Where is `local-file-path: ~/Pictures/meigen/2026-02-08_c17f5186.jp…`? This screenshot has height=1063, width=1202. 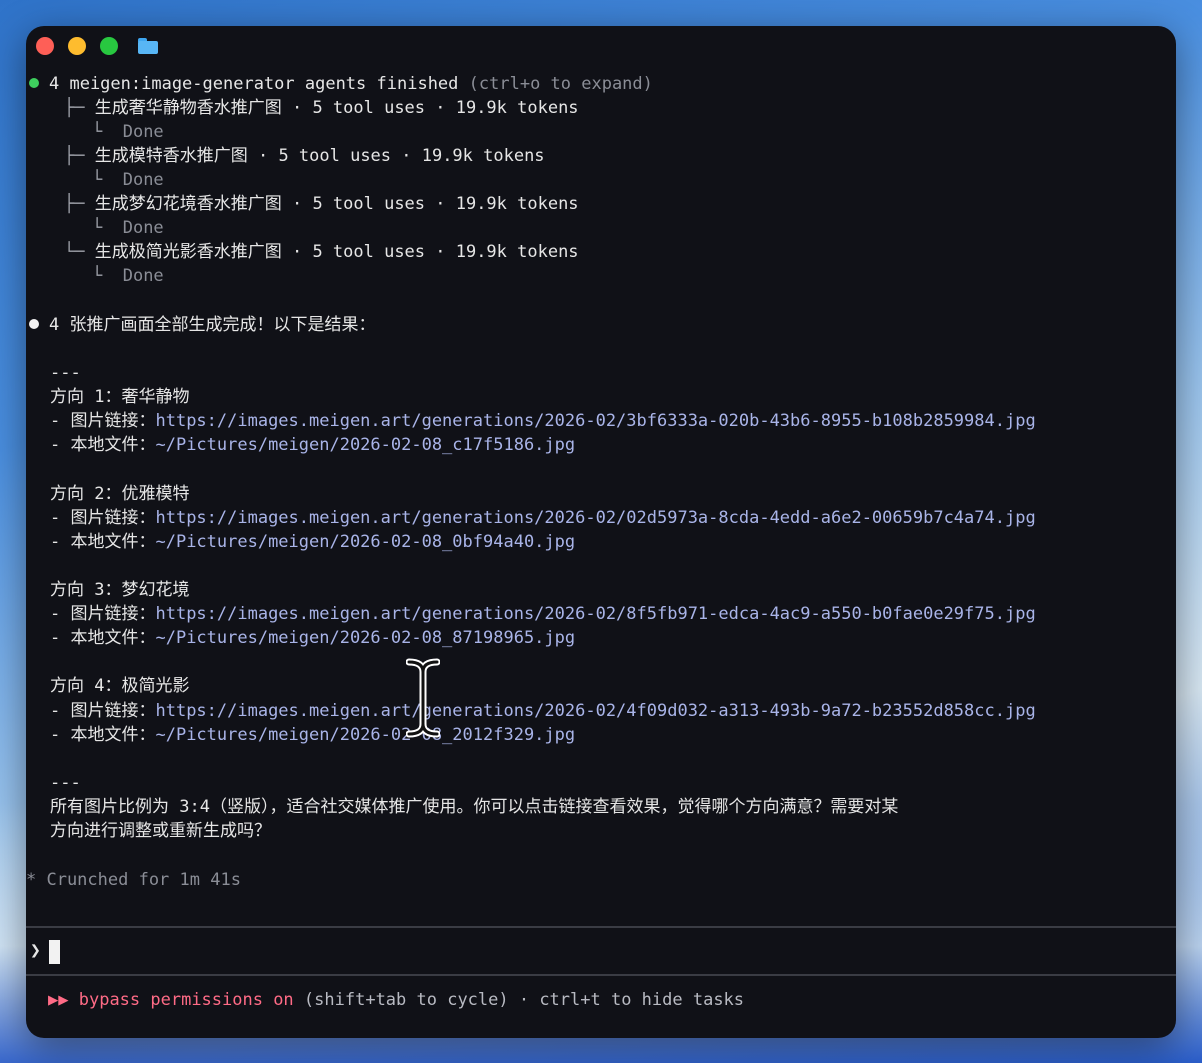
local-file-path: ~/Pictures/meigen/2026-02-08_c17f5186.jp… is located at coordinates (365, 445).